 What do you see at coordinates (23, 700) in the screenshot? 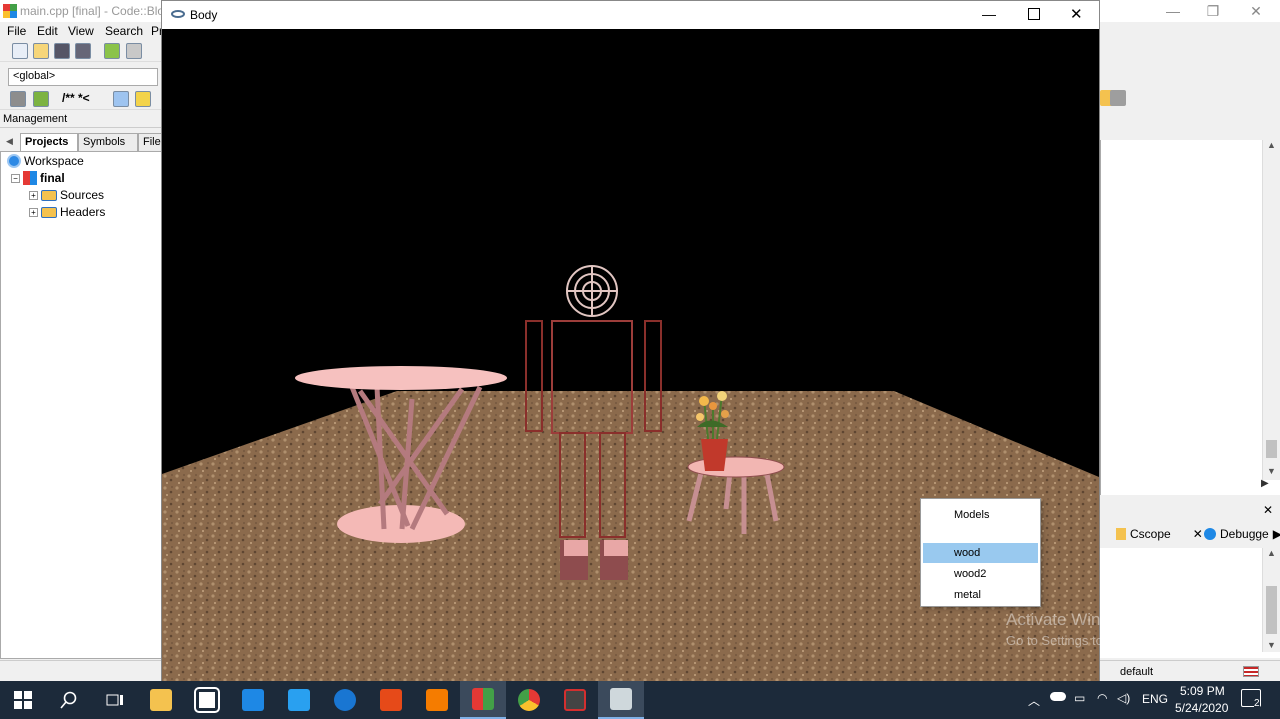
I see `start-button` at bounding box center [23, 700].